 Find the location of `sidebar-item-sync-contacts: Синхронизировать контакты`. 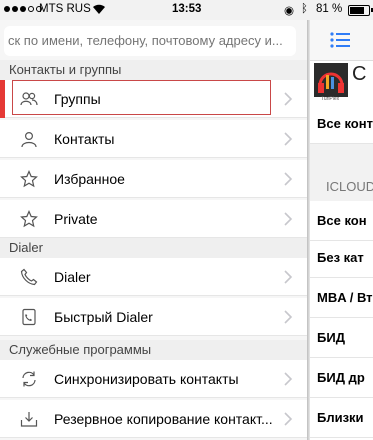

sidebar-item-sync-contacts: Синхронизировать контакты is located at coordinates (153, 379).